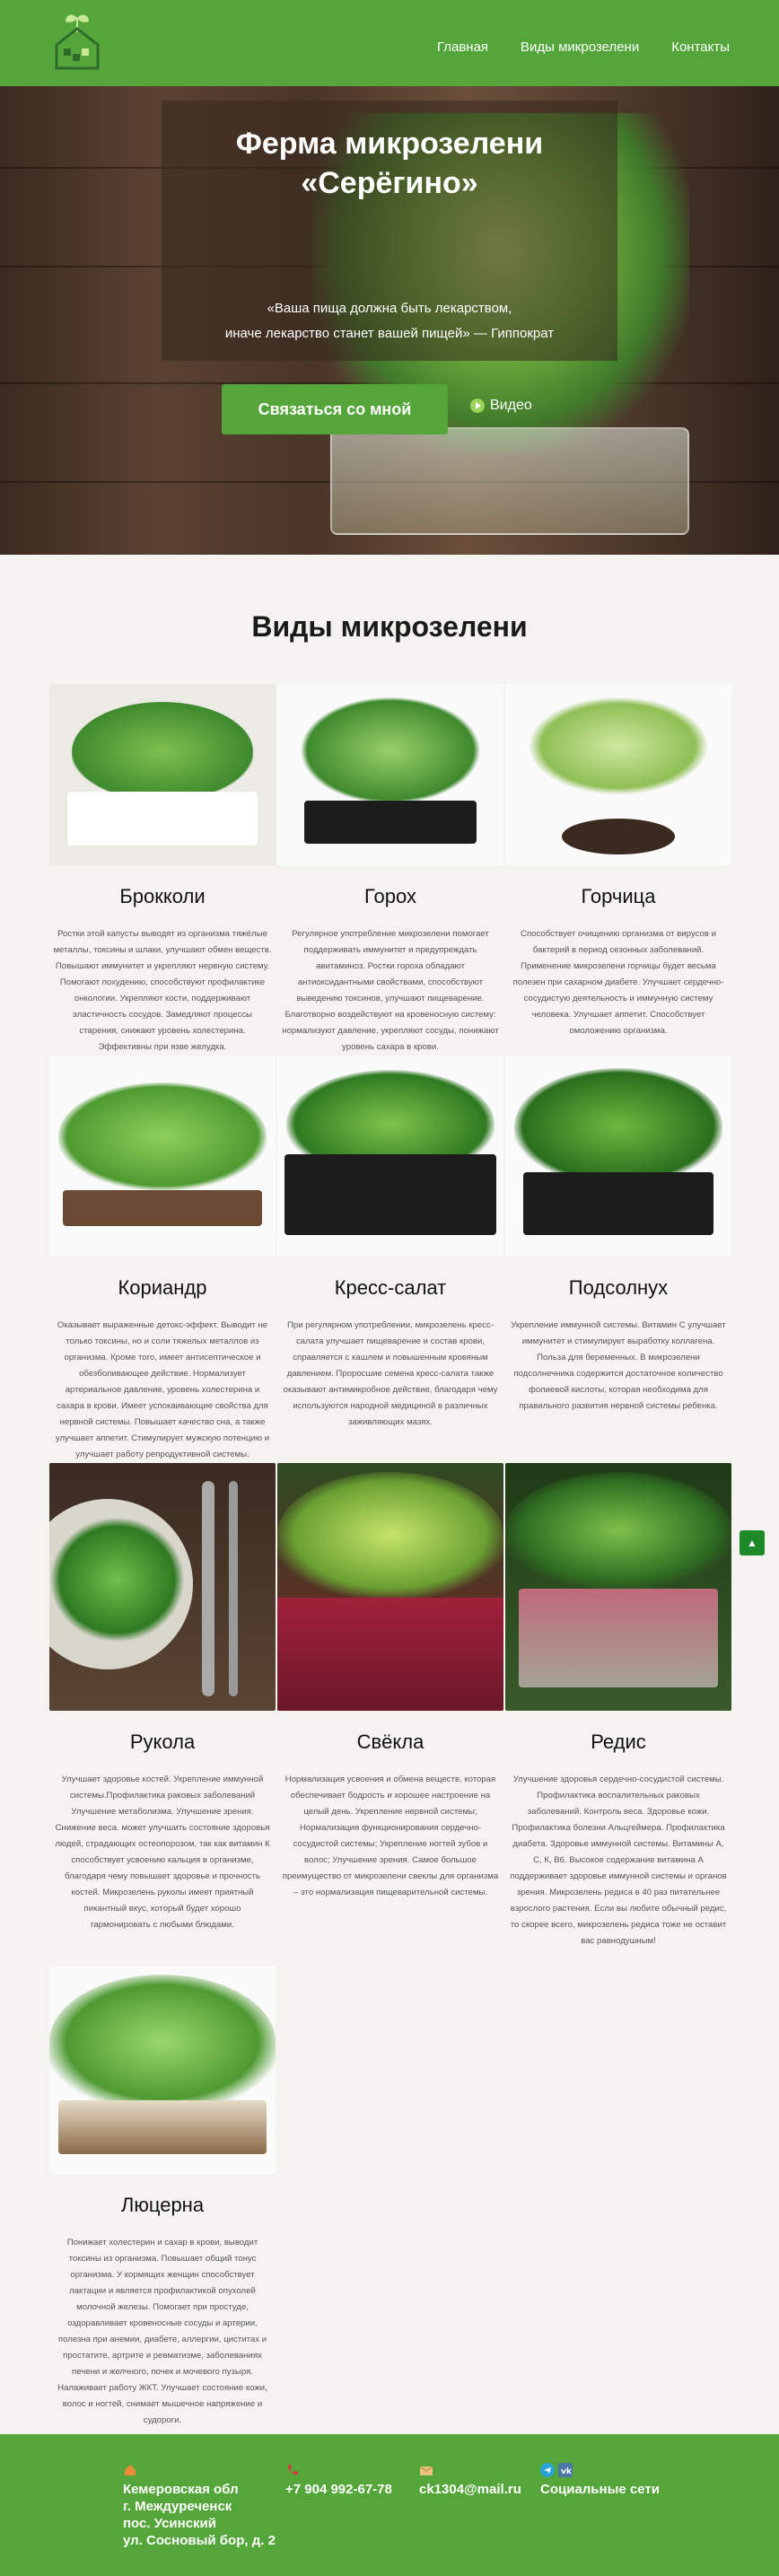 Image resolution: width=779 pixels, height=2576 pixels. What do you see at coordinates (391, 1741) in the screenshot?
I see `card-title: Свёкла` at bounding box center [391, 1741].